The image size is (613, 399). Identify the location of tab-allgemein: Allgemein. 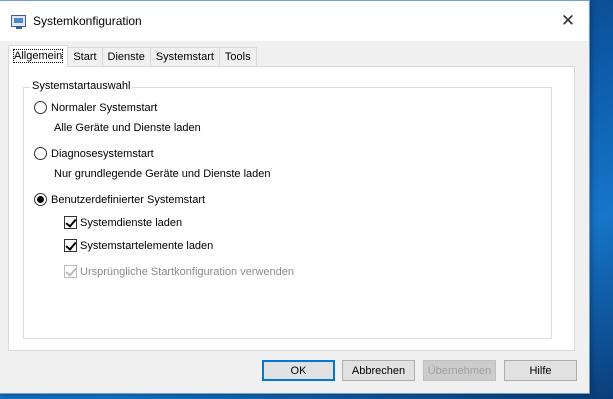
(38, 56).